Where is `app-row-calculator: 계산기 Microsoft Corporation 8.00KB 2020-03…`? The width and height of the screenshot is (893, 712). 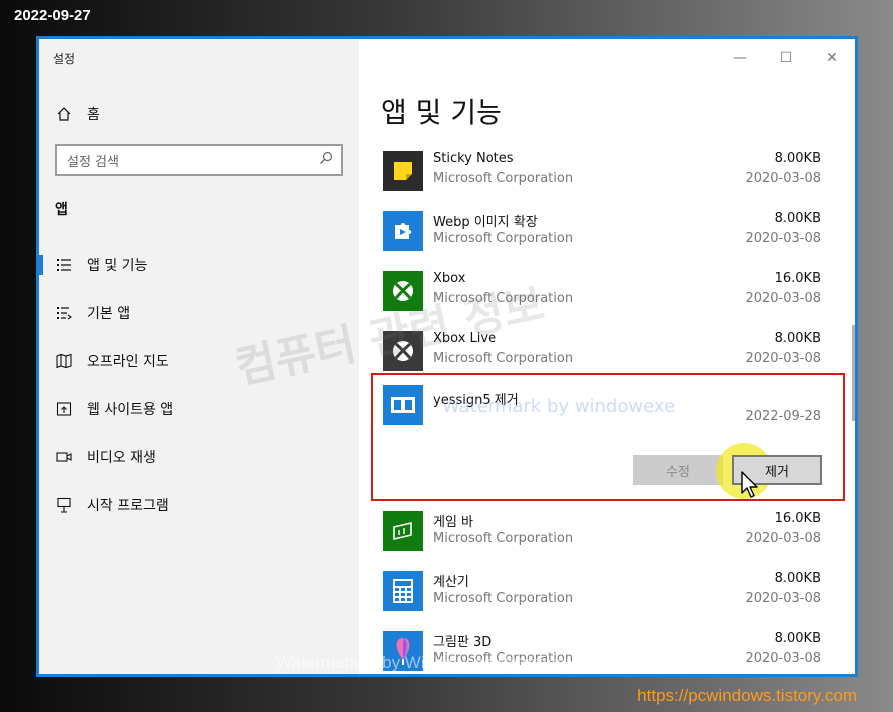
app-row-calculator: 계산기 Microsoft Corporation 8.00KB 2020-03… is located at coordinates (604, 597).